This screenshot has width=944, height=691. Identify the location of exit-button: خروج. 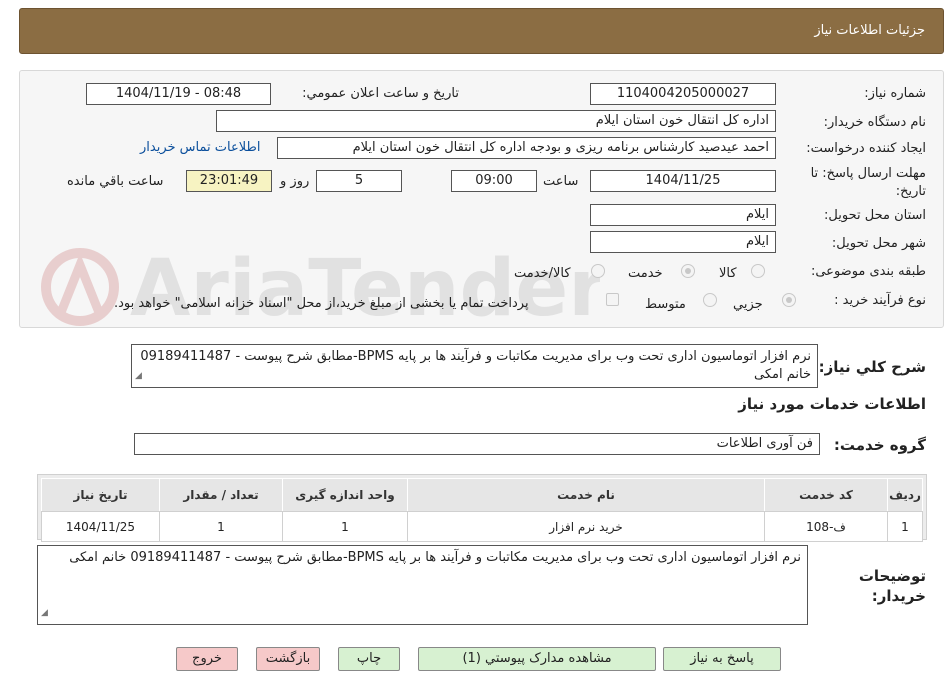
(207, 659).